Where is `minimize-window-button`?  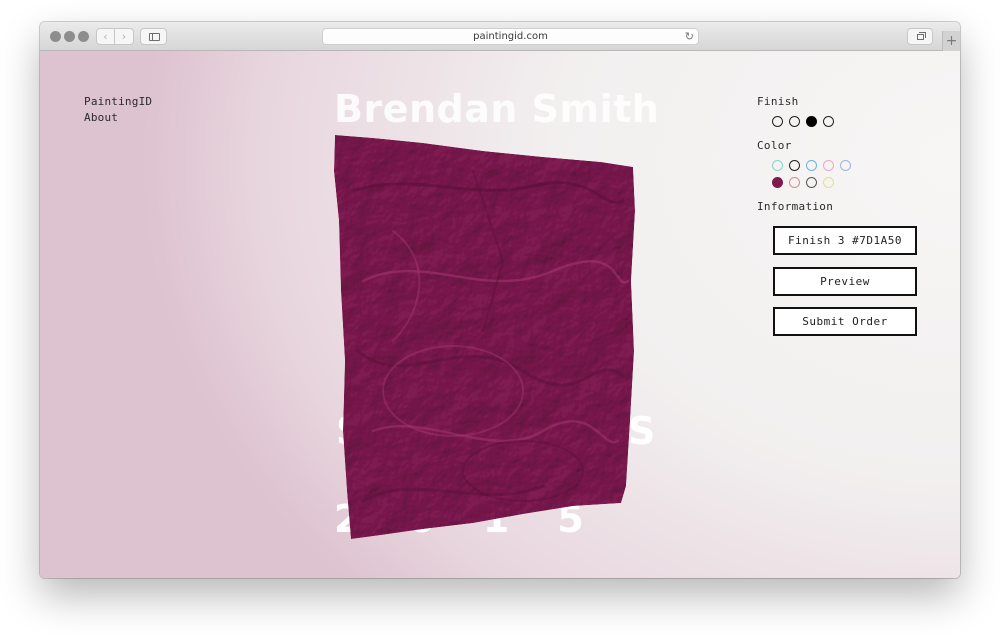
minimize-window-button is located at coordinates (69, 36).